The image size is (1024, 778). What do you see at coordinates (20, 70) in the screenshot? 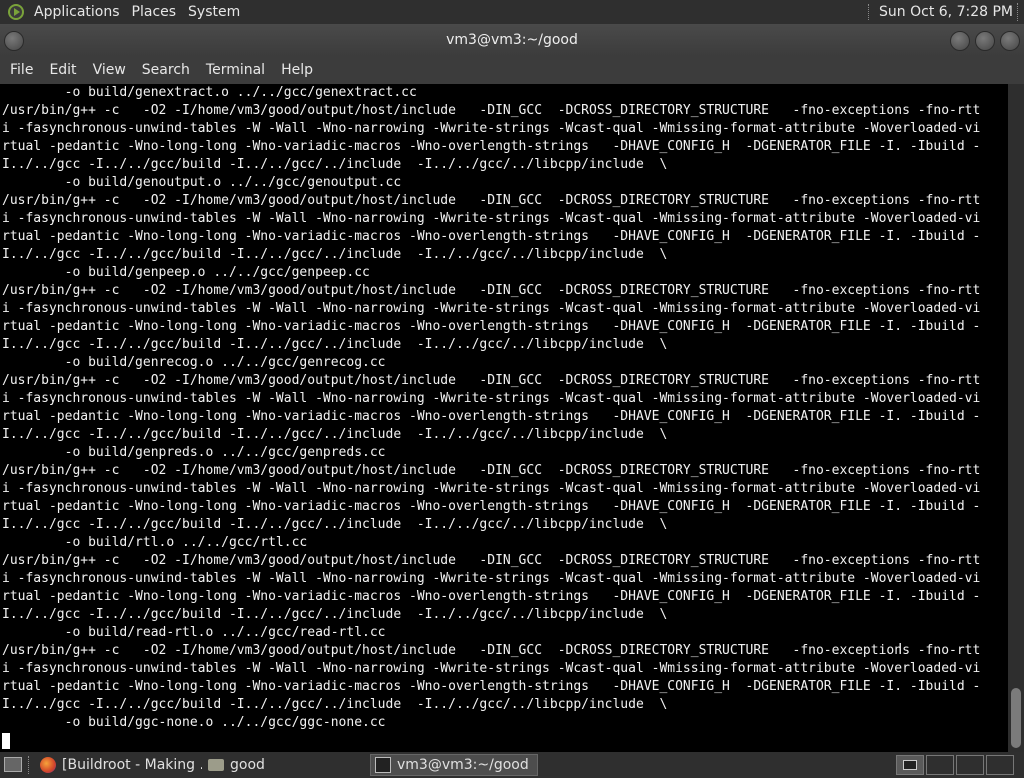
I see `menu-file: File` at bounding box center [20, 70].